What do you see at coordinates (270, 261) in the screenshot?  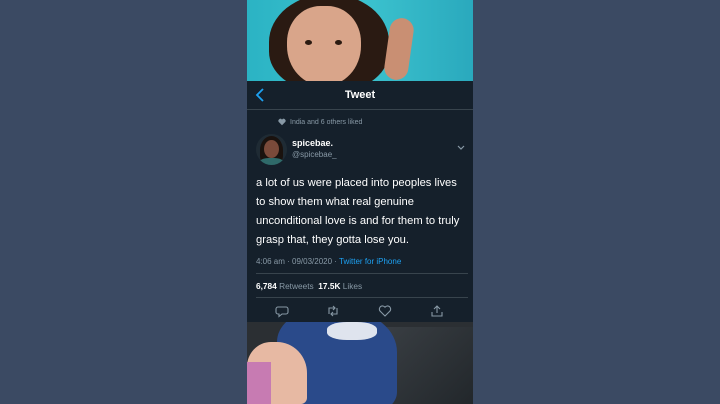 I see `tweet-time: 4:06 am` at bounding box center [270, 261].